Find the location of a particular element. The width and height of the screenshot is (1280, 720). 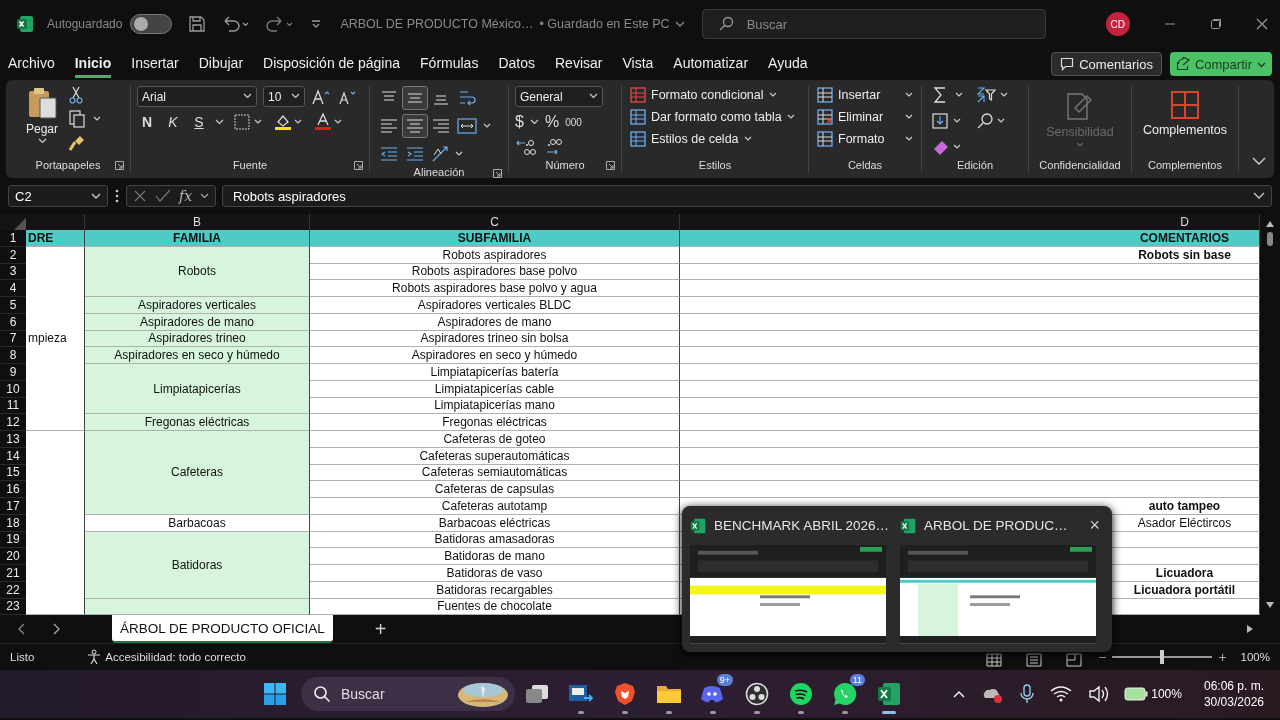

table-cell: Robots aspiradores base polvo y agua is located at coordinates (495, 288).